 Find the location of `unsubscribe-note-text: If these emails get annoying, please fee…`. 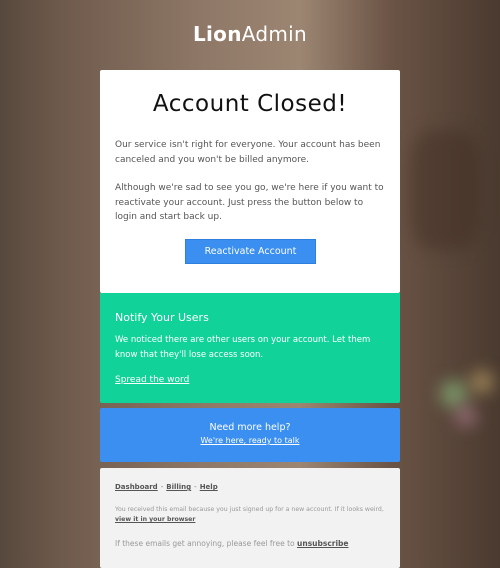

unsubscribe-note-text: If these emails get annoying, please fee… is located at coordinates (205, 543).